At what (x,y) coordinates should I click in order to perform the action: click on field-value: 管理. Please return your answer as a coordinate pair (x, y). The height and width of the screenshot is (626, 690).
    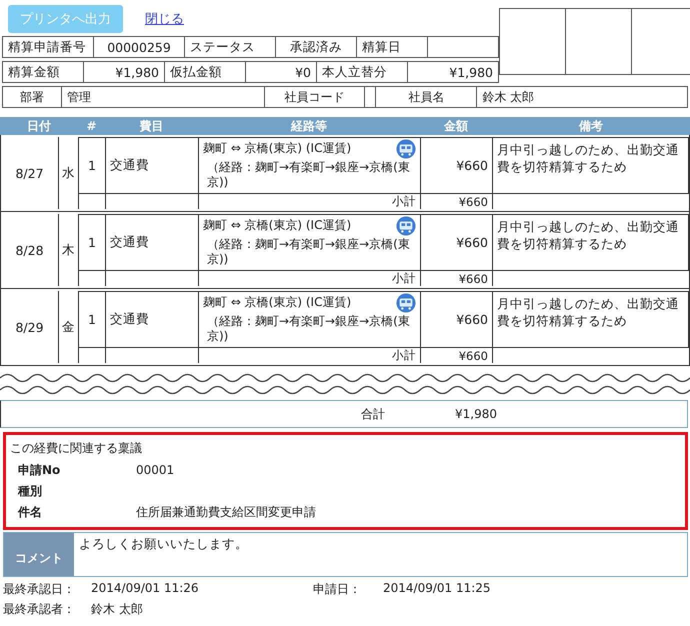
    Looking at the image, I should click on (163, 97).